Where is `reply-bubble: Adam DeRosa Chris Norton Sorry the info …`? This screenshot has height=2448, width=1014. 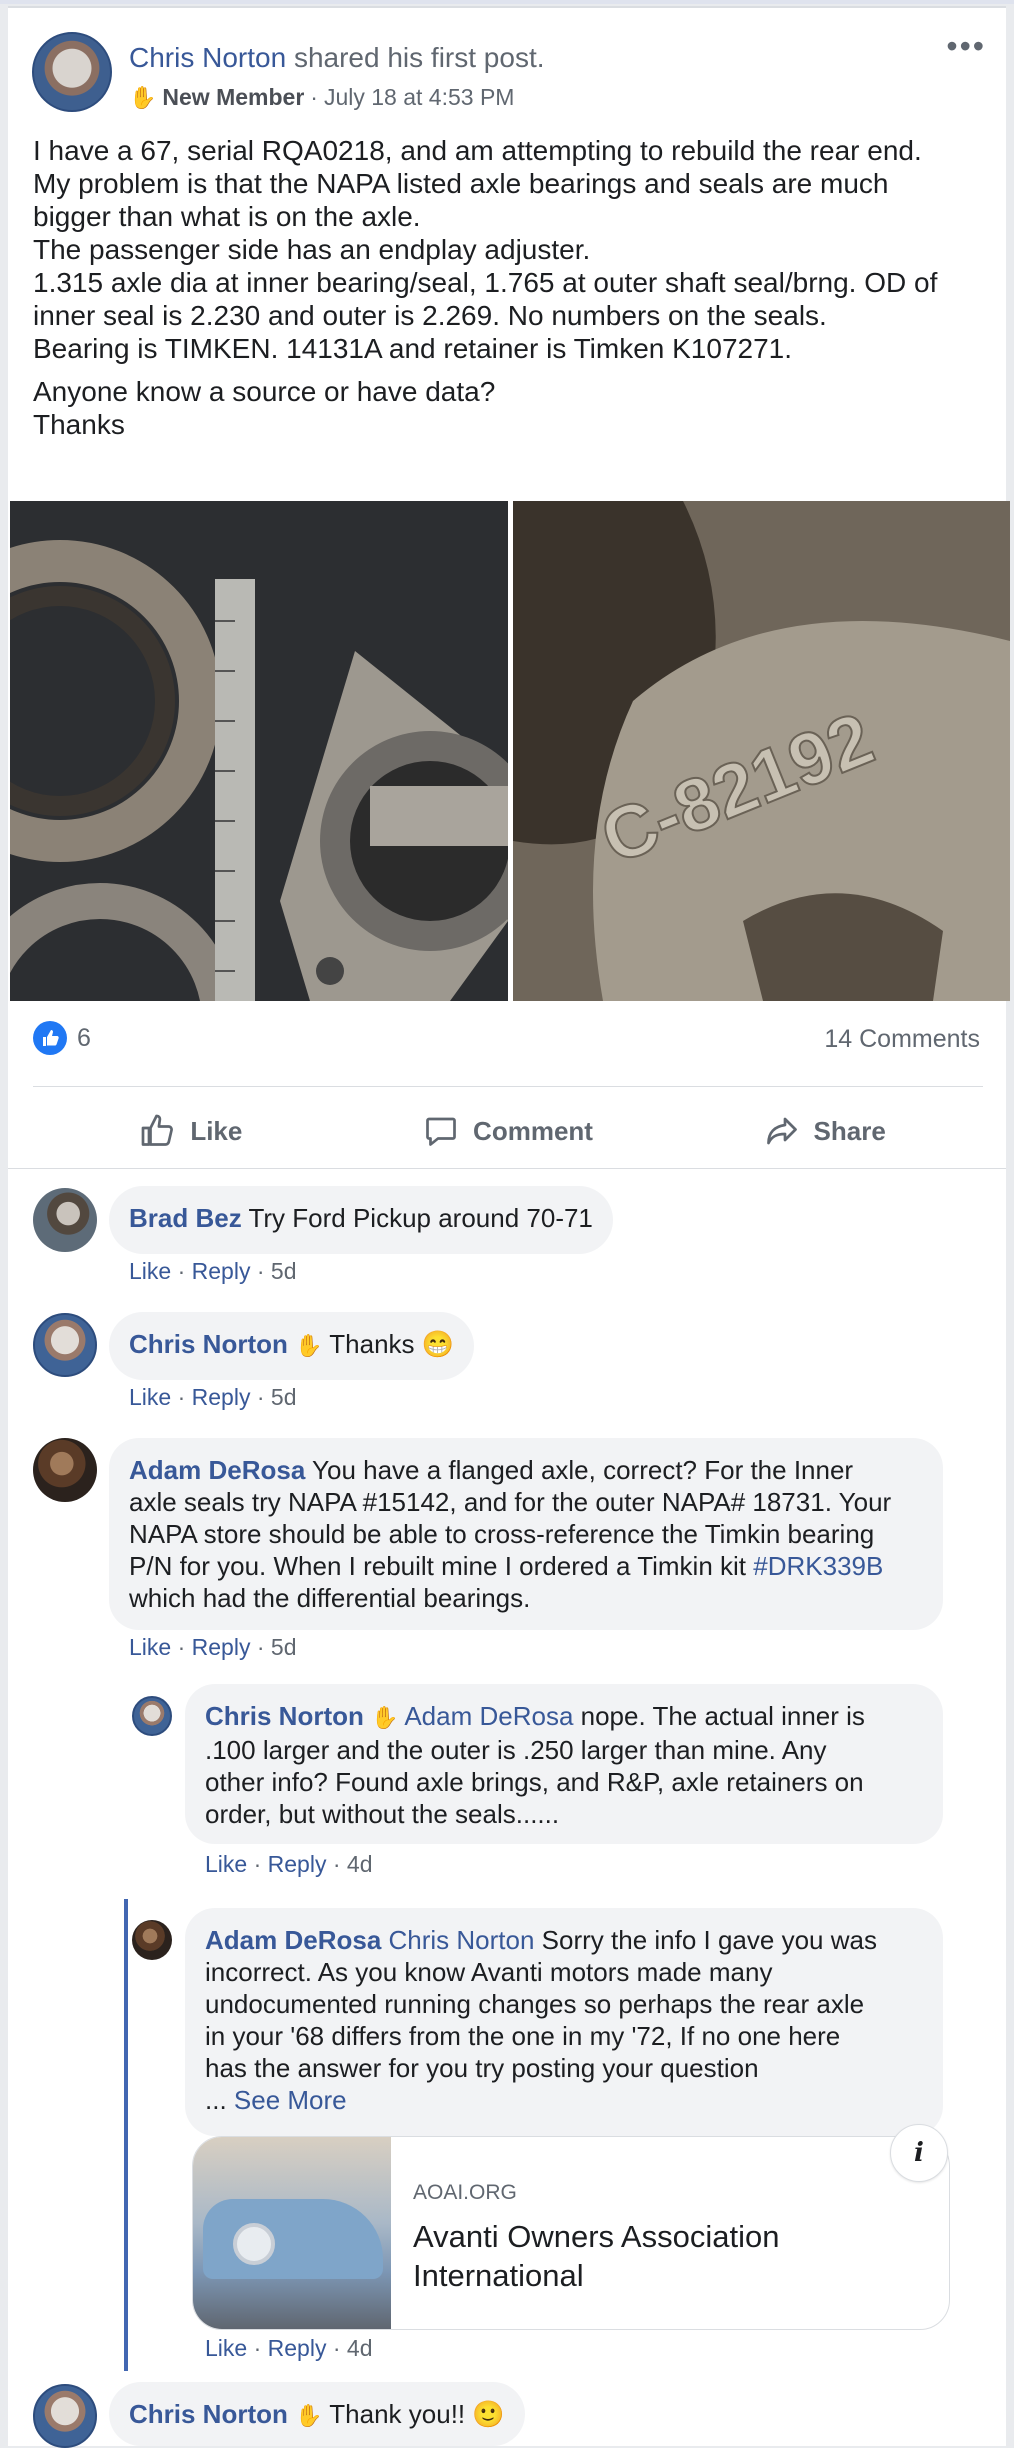 reply-bubble: Adam DeRosa Chris Norton Sorry the info … is located at coordinates (564, 2022).